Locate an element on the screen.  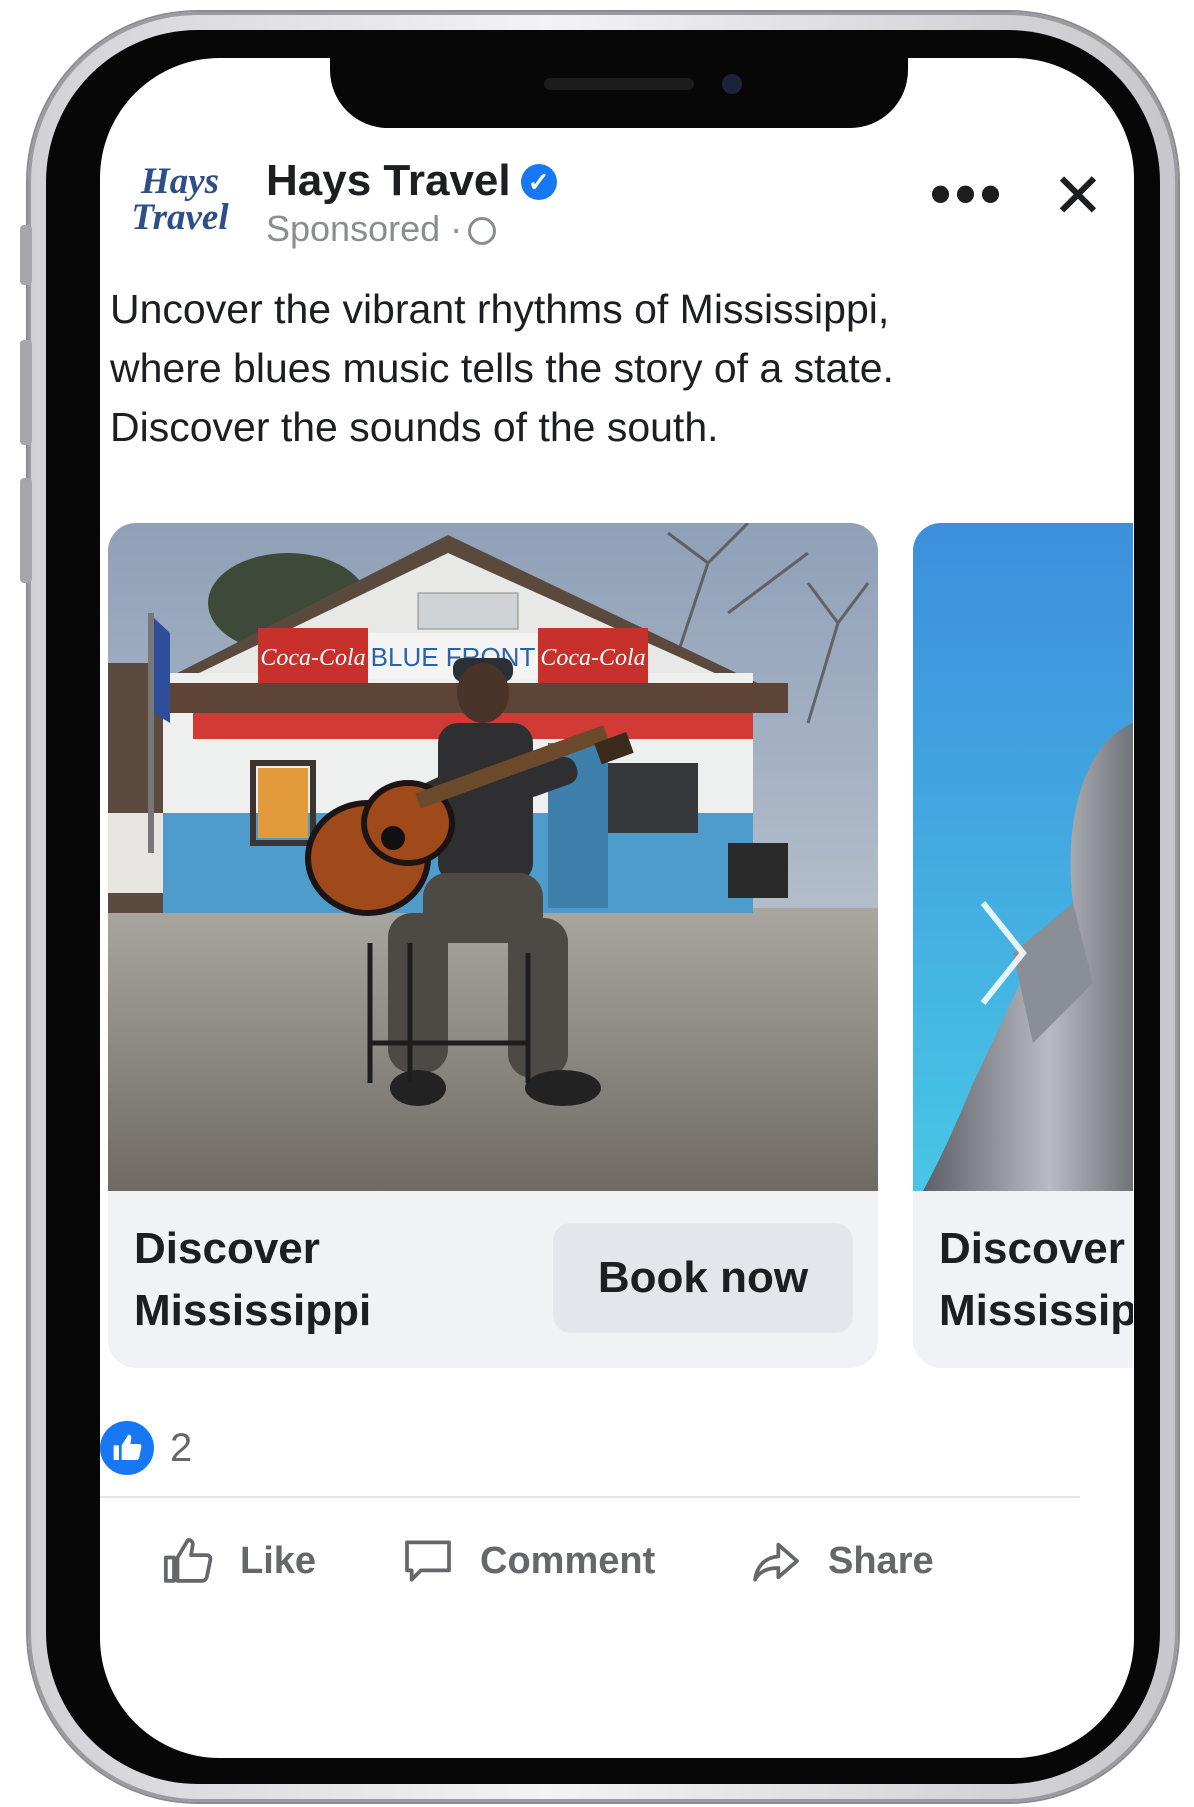
globe-icon is located at coordinates (482, 231).